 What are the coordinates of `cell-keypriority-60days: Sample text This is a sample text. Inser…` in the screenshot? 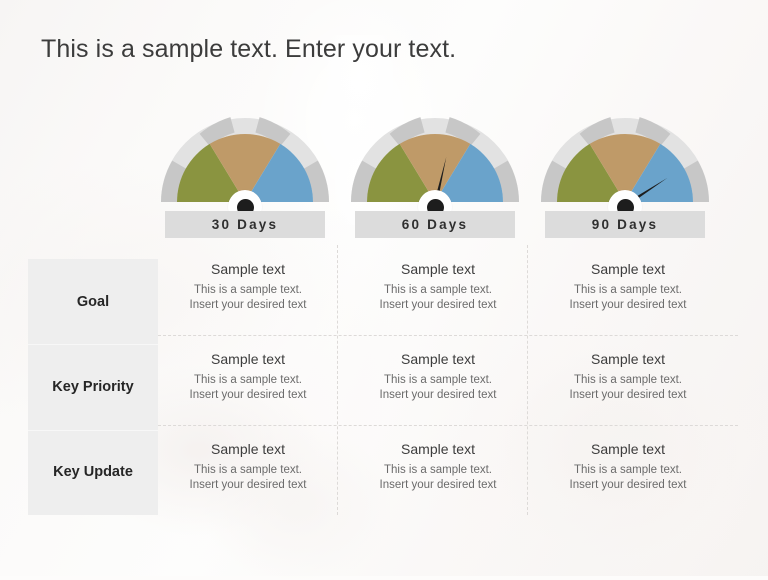 It's located at (438, 376).